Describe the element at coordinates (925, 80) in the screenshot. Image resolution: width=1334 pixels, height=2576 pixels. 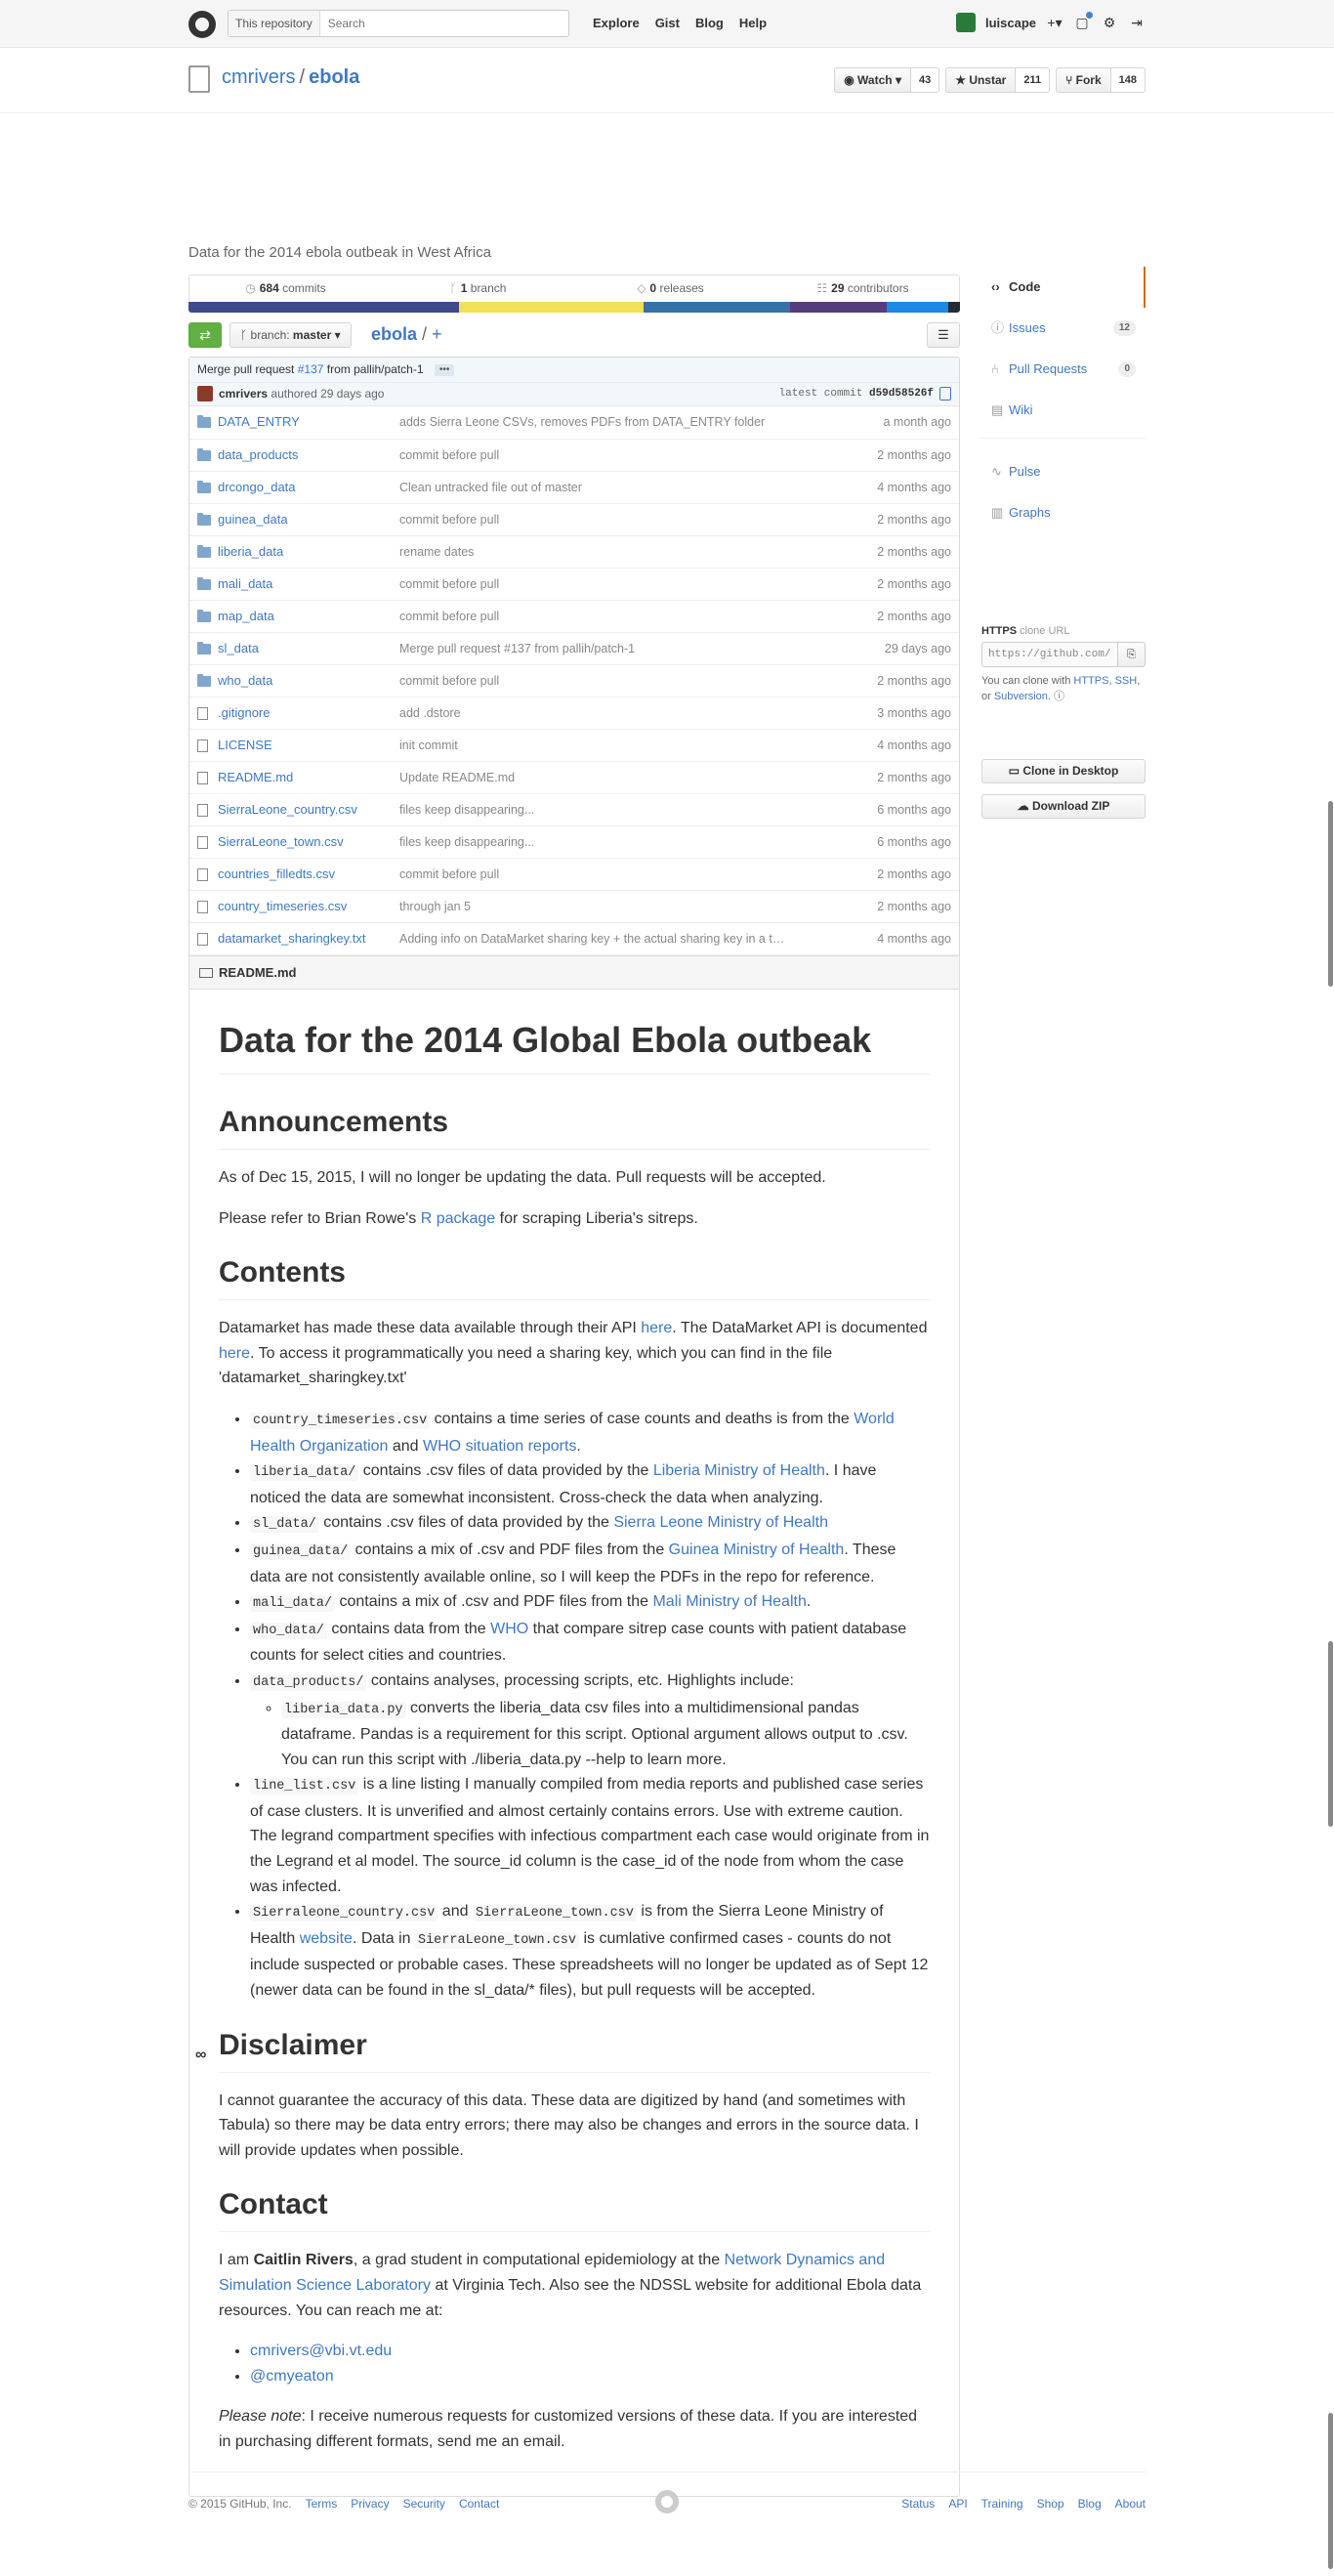
I see `watch-count: 43` at that location.